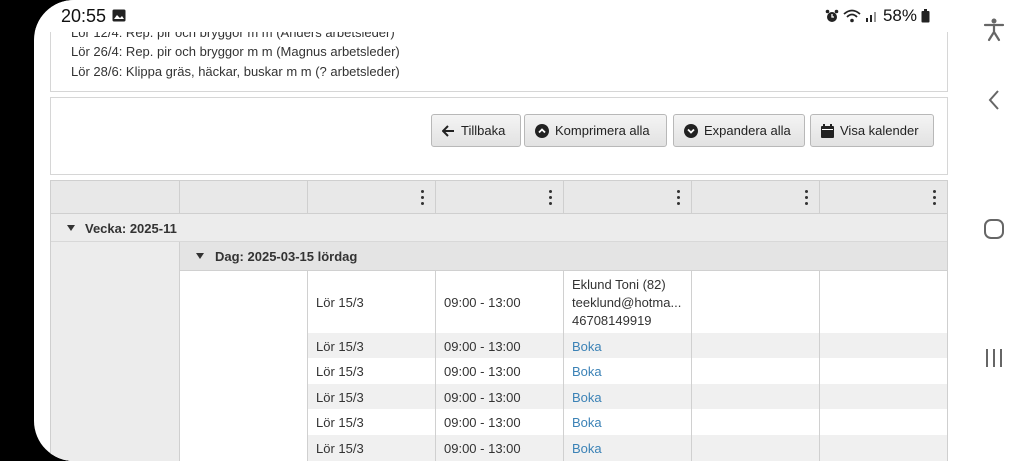  I want to click on week-label: Vecka: 2025-11, so click(131, 228).